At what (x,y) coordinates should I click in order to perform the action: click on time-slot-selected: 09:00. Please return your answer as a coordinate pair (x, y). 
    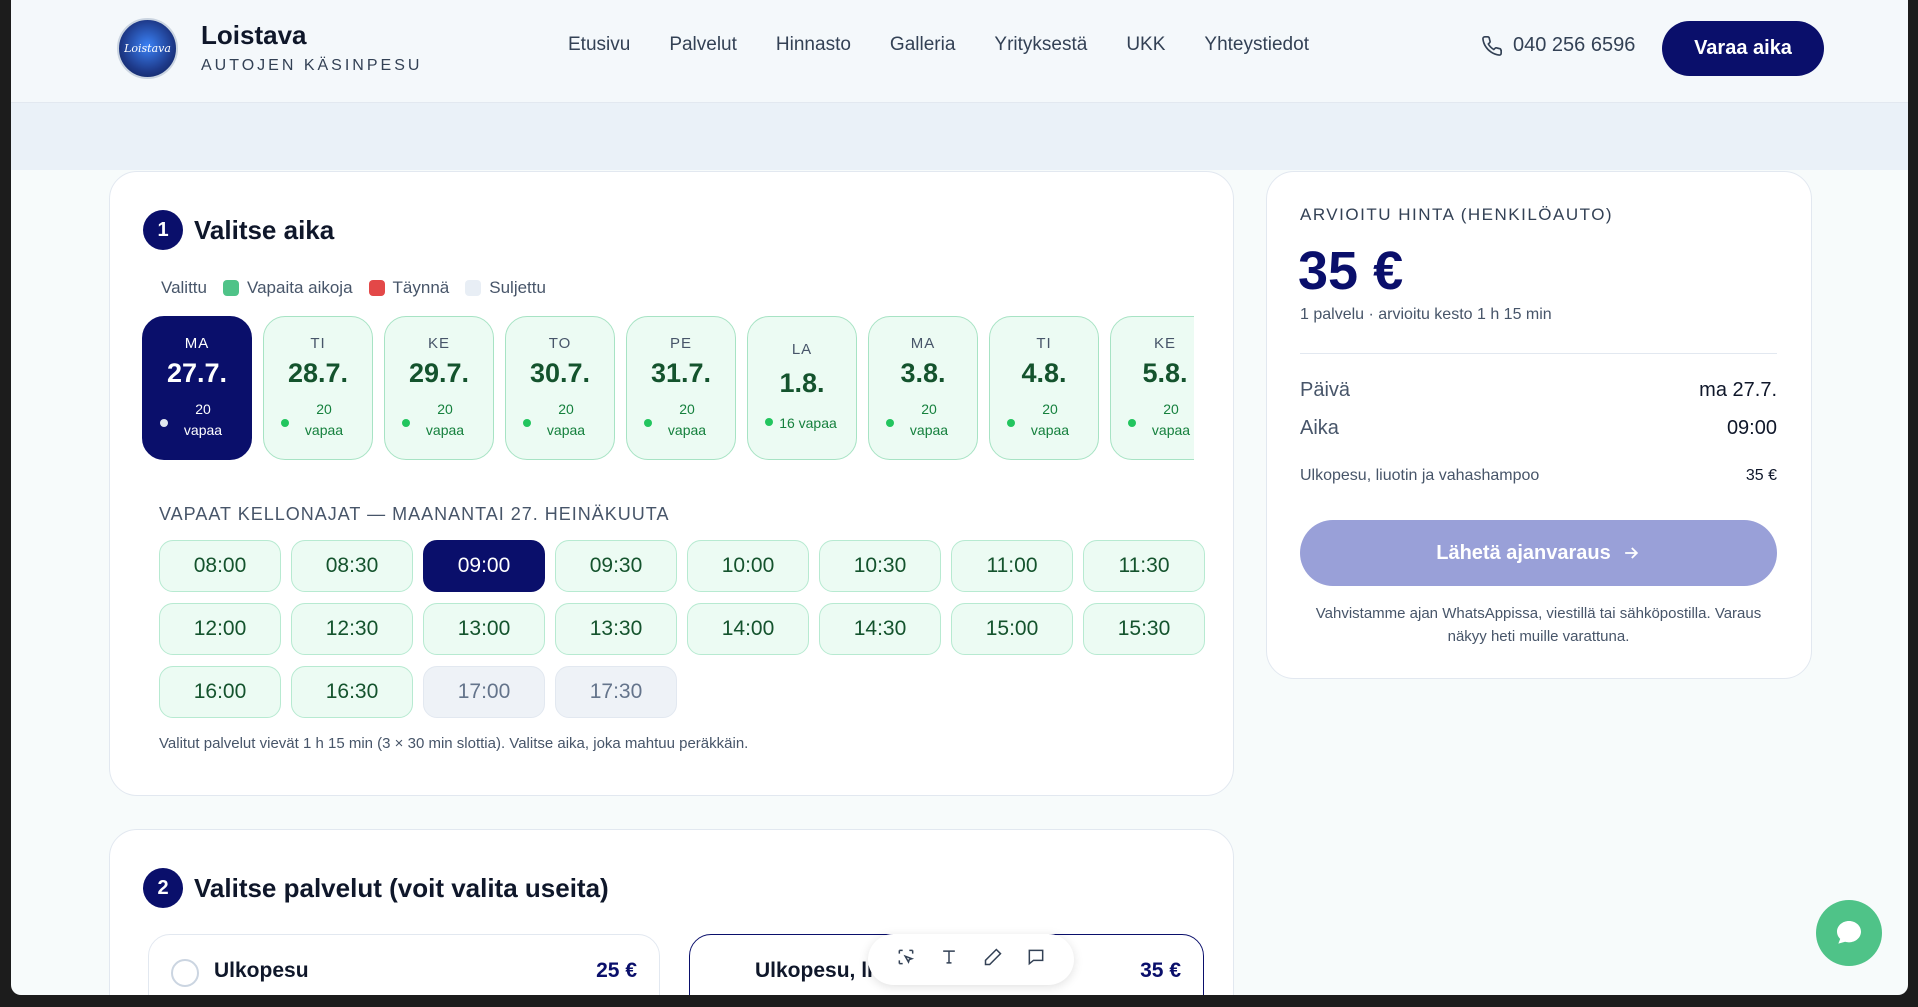
    Looking at the image, I should click on (484, 566).